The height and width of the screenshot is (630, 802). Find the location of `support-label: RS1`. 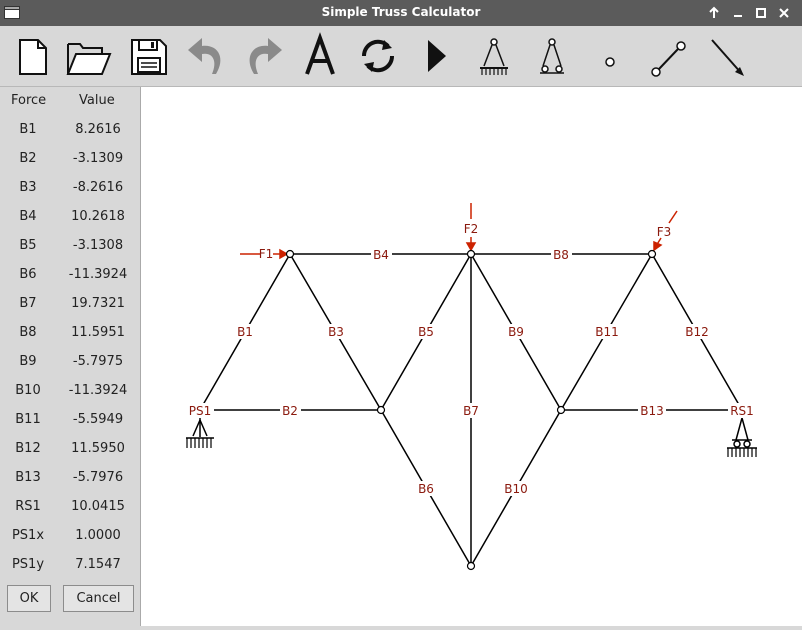

support-label: RS1 is located at coordinates (742, 411).